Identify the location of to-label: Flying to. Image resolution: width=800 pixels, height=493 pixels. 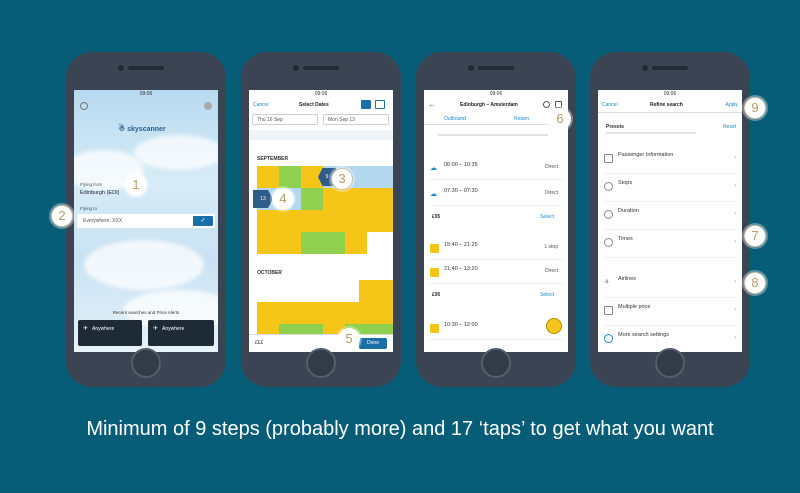
(89, 208).